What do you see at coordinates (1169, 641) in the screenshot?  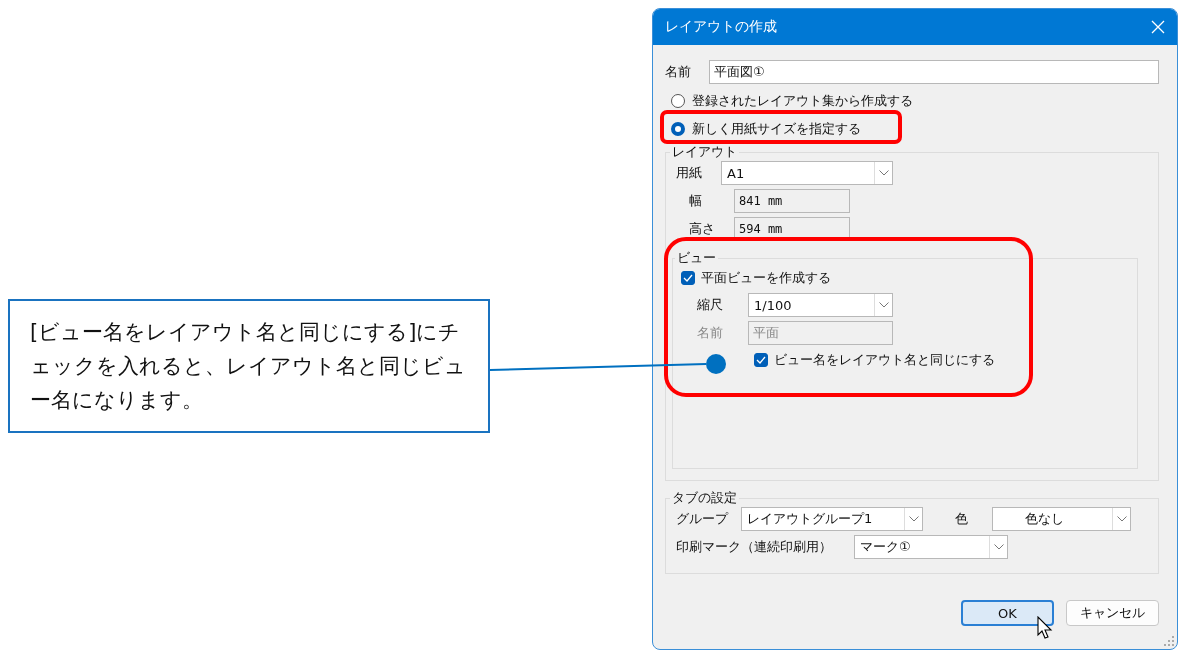 I see `resize-grip-icon` at bounding box center [1169, 641].